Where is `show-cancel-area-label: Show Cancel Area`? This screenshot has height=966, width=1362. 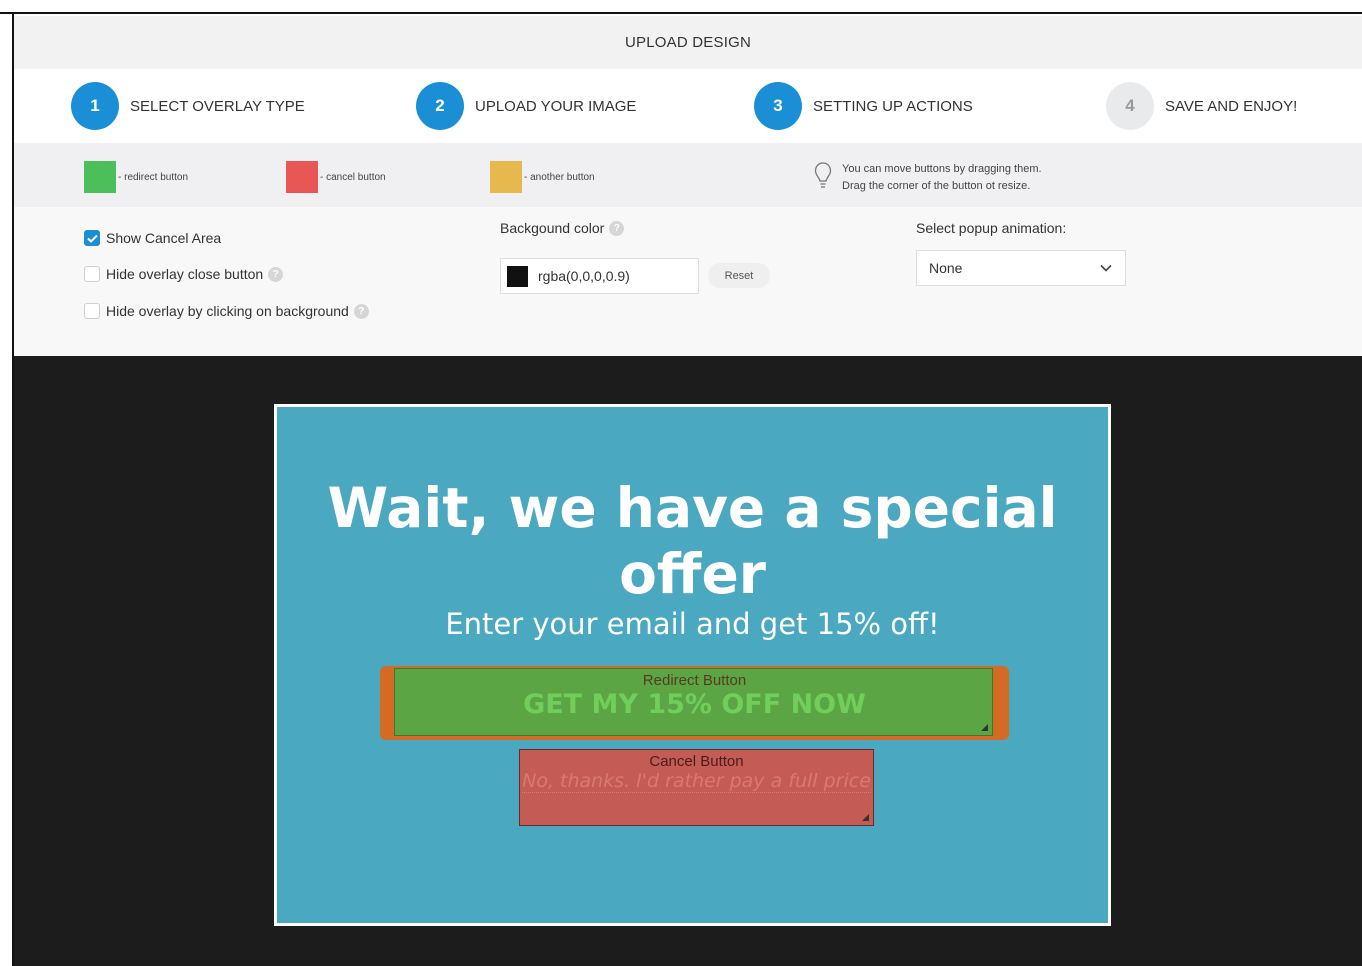
show-cancel-area-label: Show Cancel Area is located at coordinates (164, 238).